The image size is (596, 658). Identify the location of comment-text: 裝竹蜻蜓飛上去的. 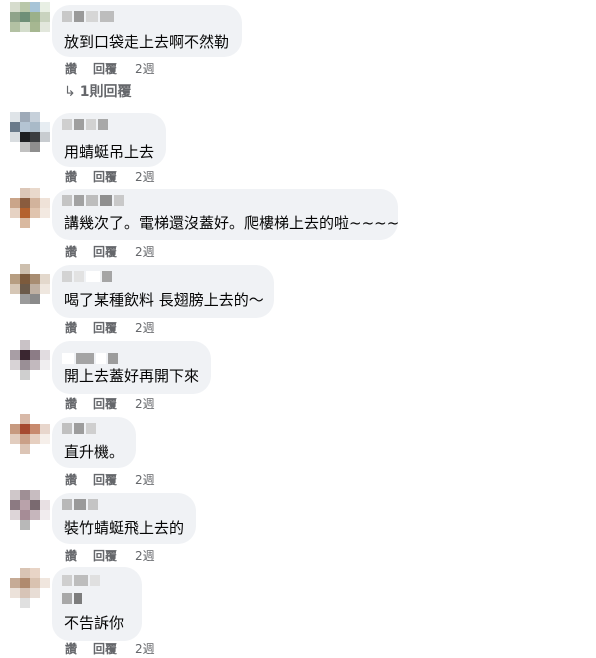
(124, 528).